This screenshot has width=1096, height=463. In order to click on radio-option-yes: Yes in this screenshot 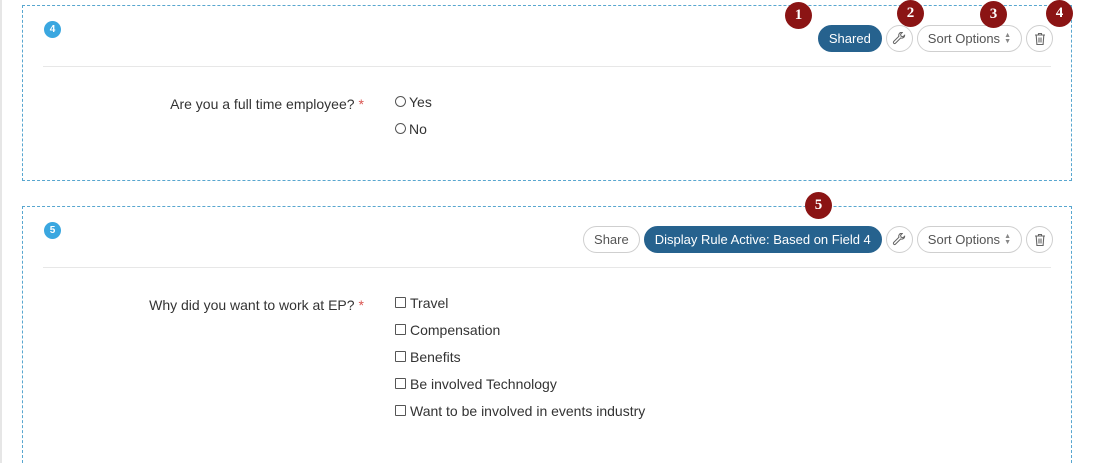, I will do `click(413, 101)`.